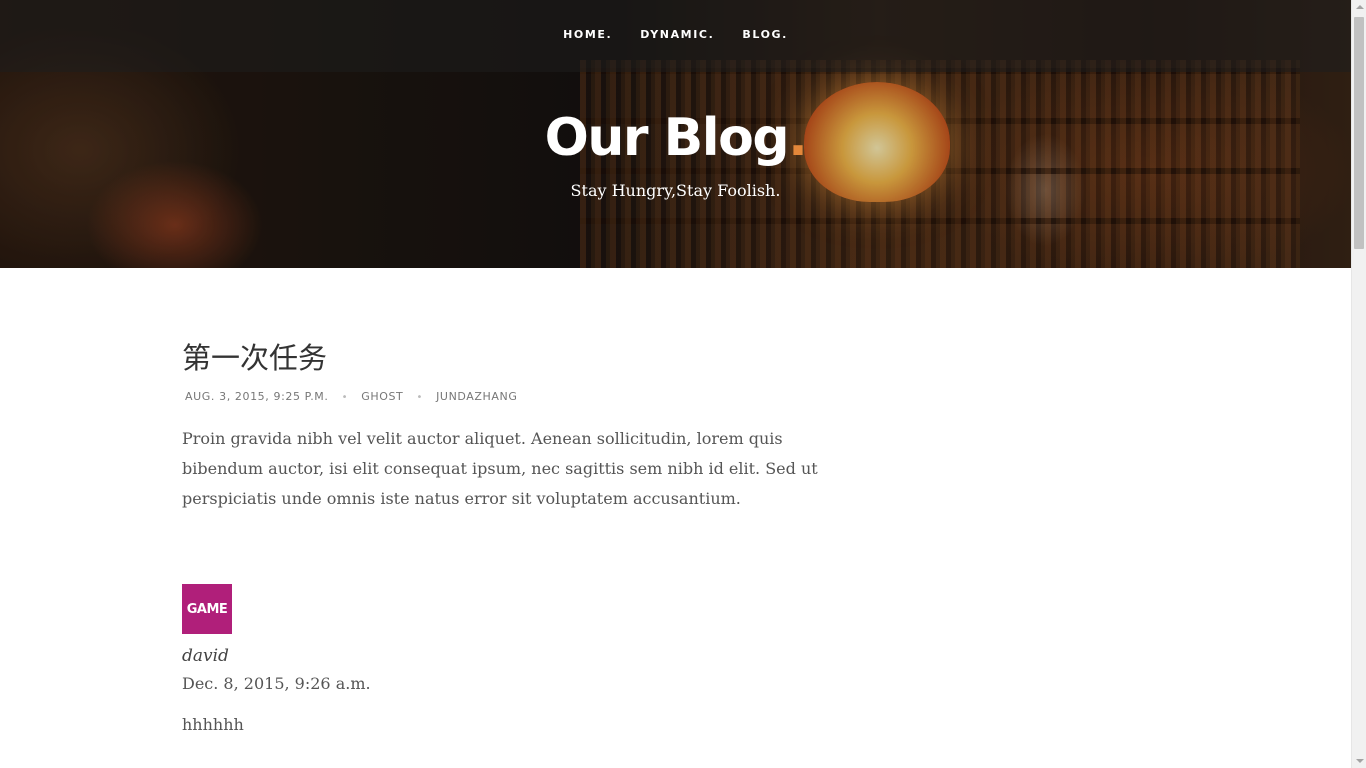 Image resolution: width=1366 pixels, height=768 pixels. Describe the element at coordinates (667, 138) in the screenshot. I see `site-title-text: Our Blog` at that location.